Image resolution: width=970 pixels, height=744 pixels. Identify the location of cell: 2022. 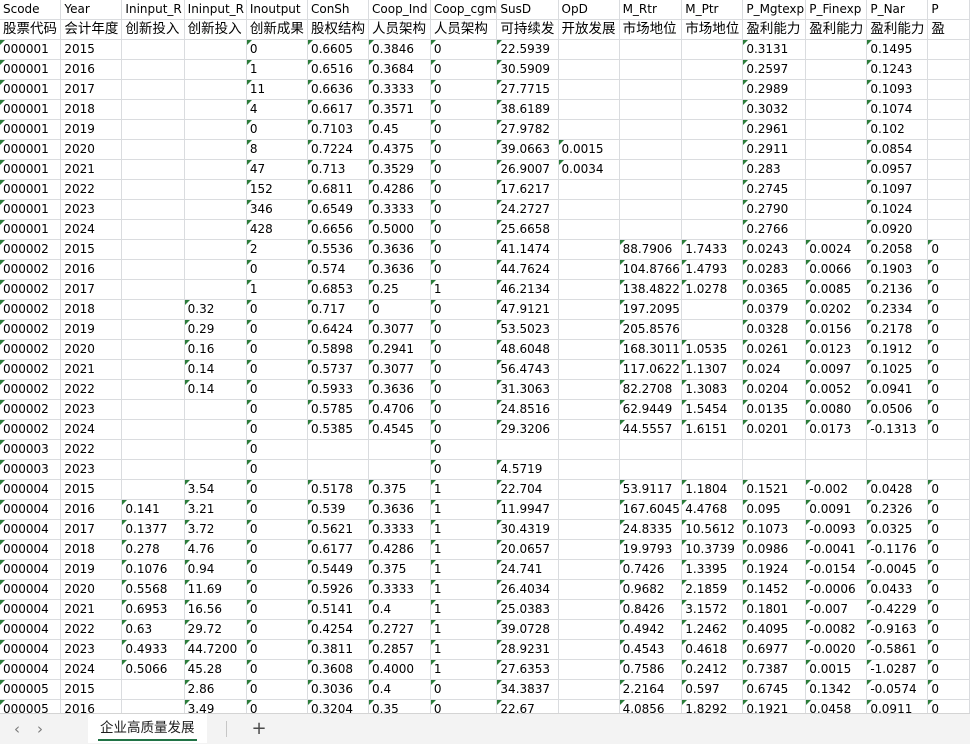
(91, 389).